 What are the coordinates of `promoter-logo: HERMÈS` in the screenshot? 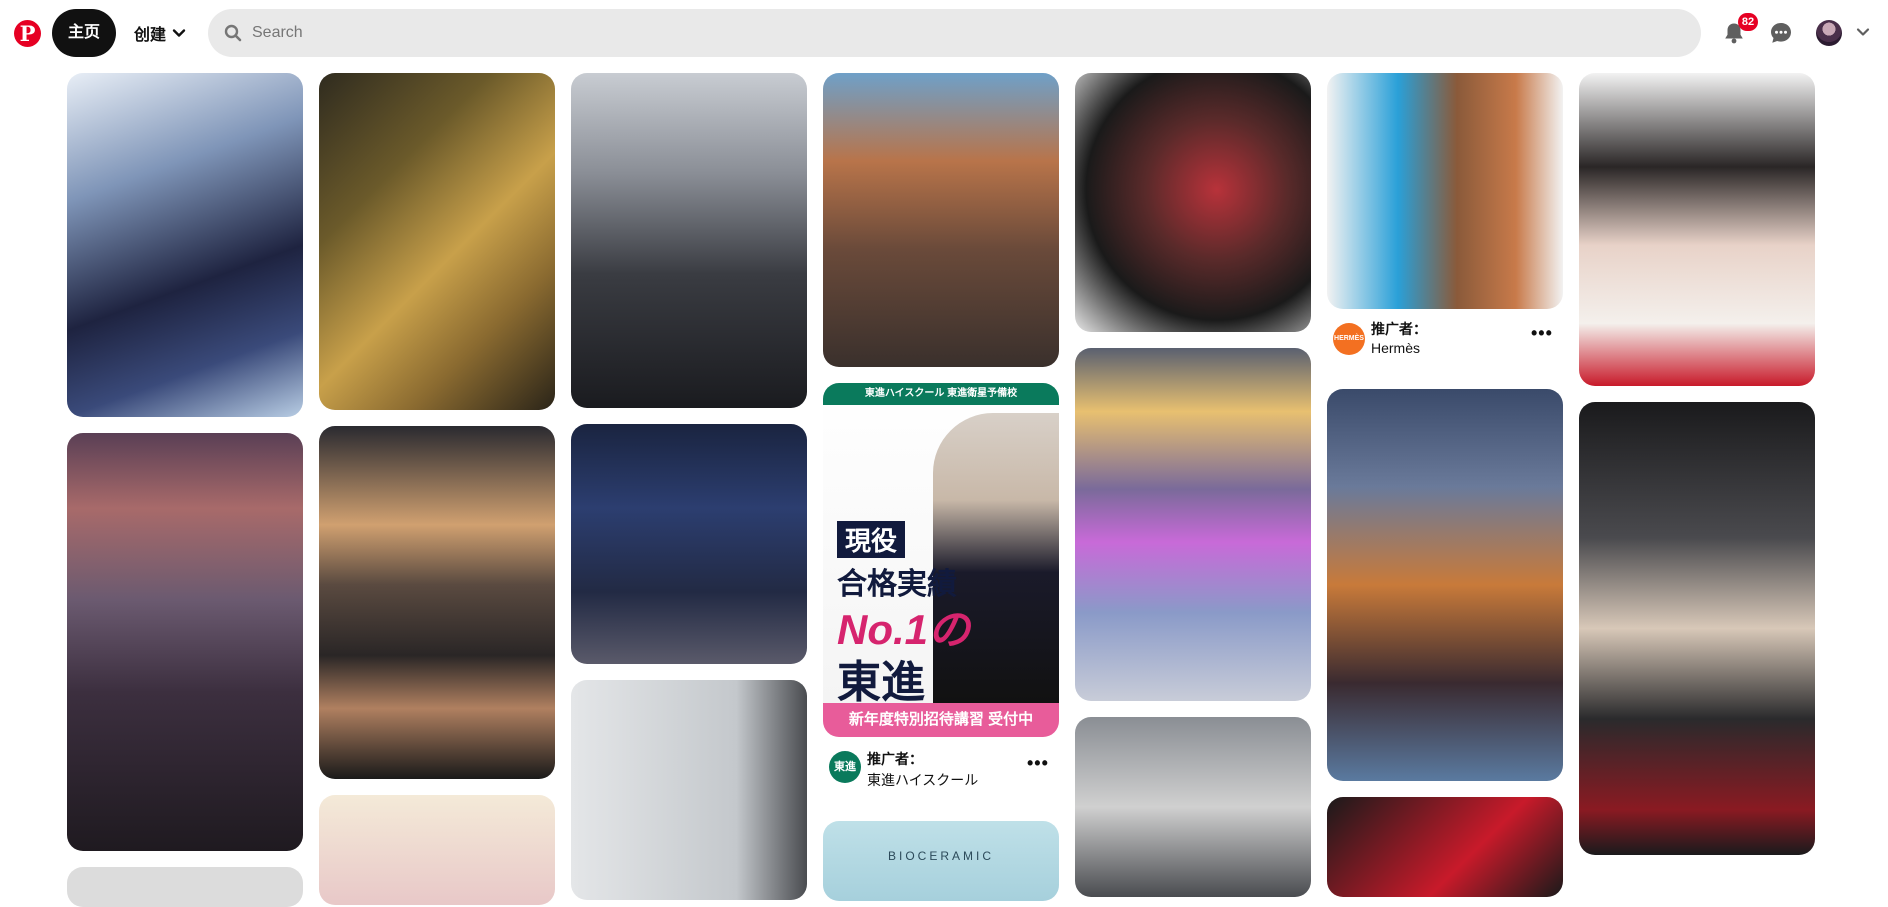 It's located at (1349, 339).